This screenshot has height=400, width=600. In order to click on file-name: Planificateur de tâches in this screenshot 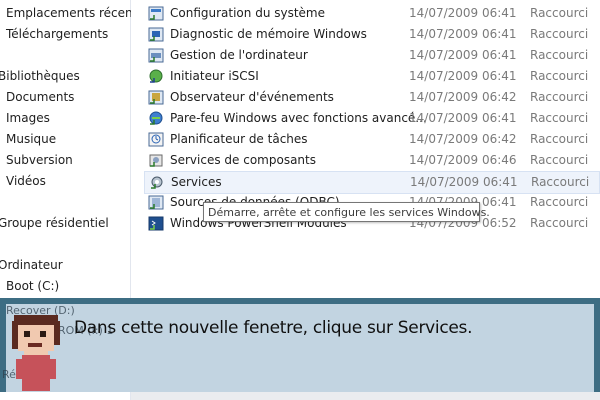, I will do `click(239, 139)`.